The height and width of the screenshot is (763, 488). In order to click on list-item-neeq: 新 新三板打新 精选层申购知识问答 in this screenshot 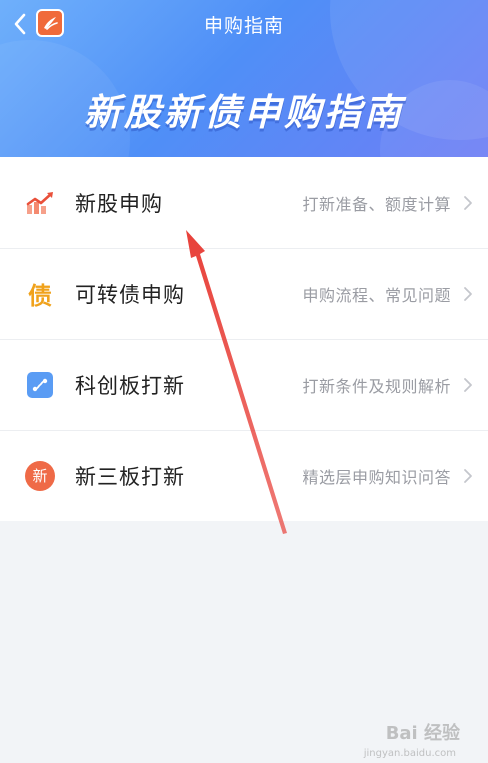, I will do `click(244, 475)`.